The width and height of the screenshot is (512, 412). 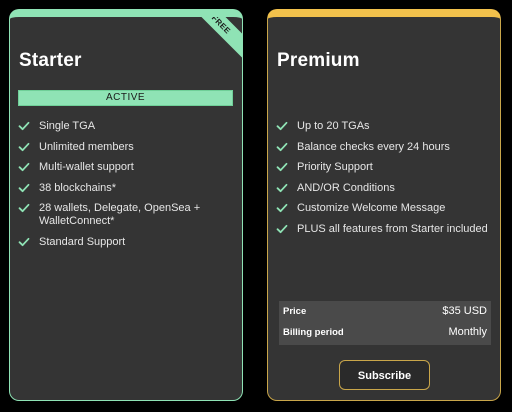 What do you see at coordinates (125, 98) in the screenshot?
I see `active-badge: ACTIVE` at bounding box center [125, 98].